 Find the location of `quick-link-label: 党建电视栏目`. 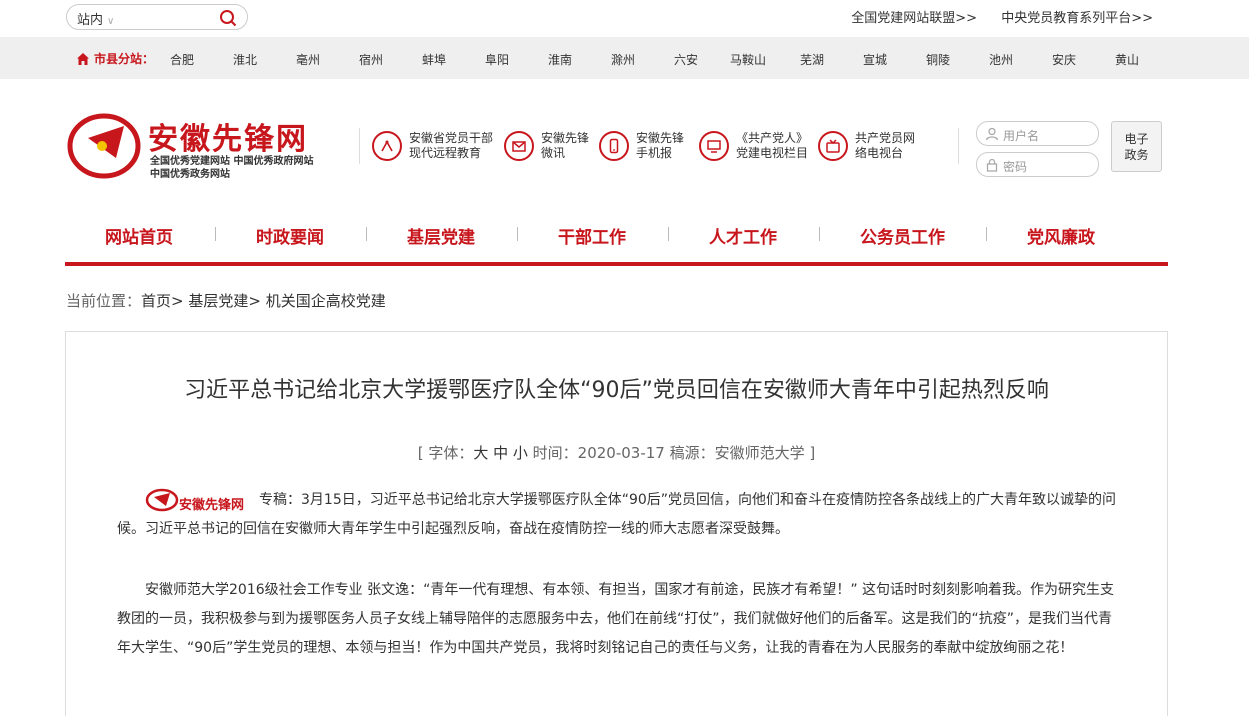

quick-link-label: 党建电视栏目 is located at coordinates (772, 153).